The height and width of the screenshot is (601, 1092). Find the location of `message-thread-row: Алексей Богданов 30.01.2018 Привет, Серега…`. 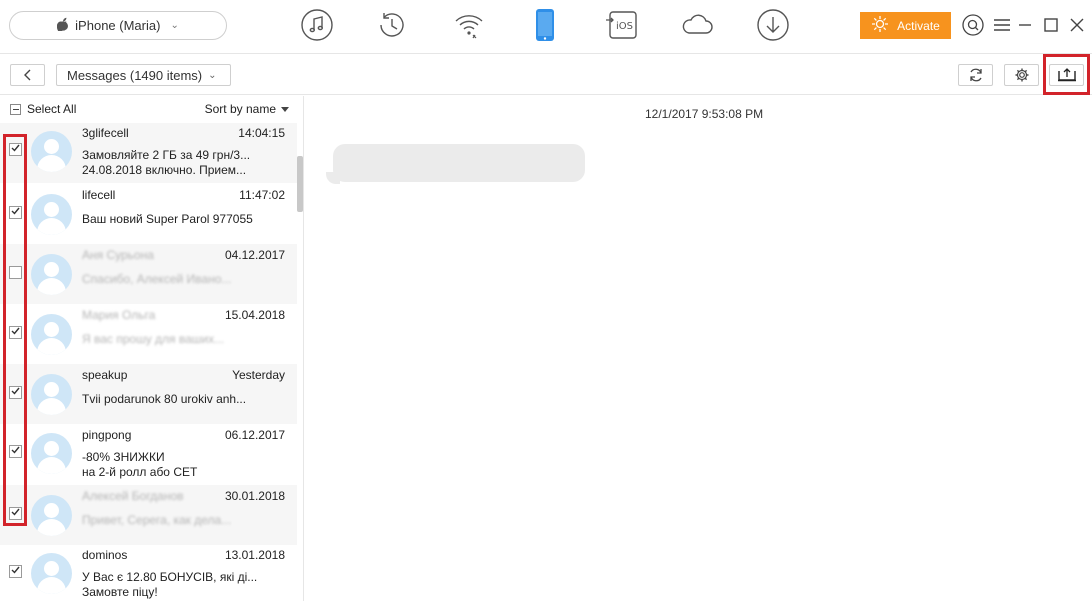

message-thread-row: Алексей Богданов 30.01.2018 Привет, Серега… is located at coordinates (148, 515).